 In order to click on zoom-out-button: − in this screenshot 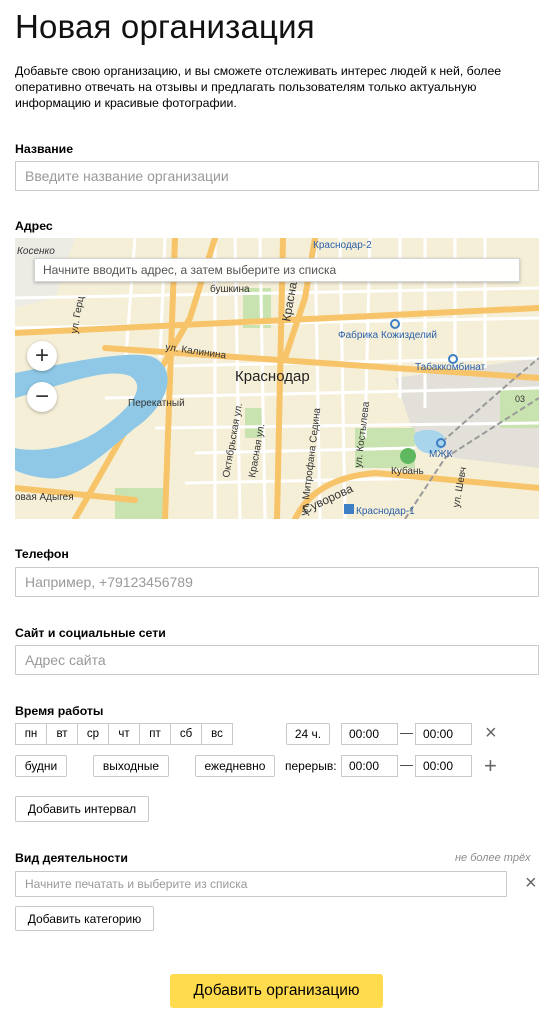, I will do `click(42, 397)`.